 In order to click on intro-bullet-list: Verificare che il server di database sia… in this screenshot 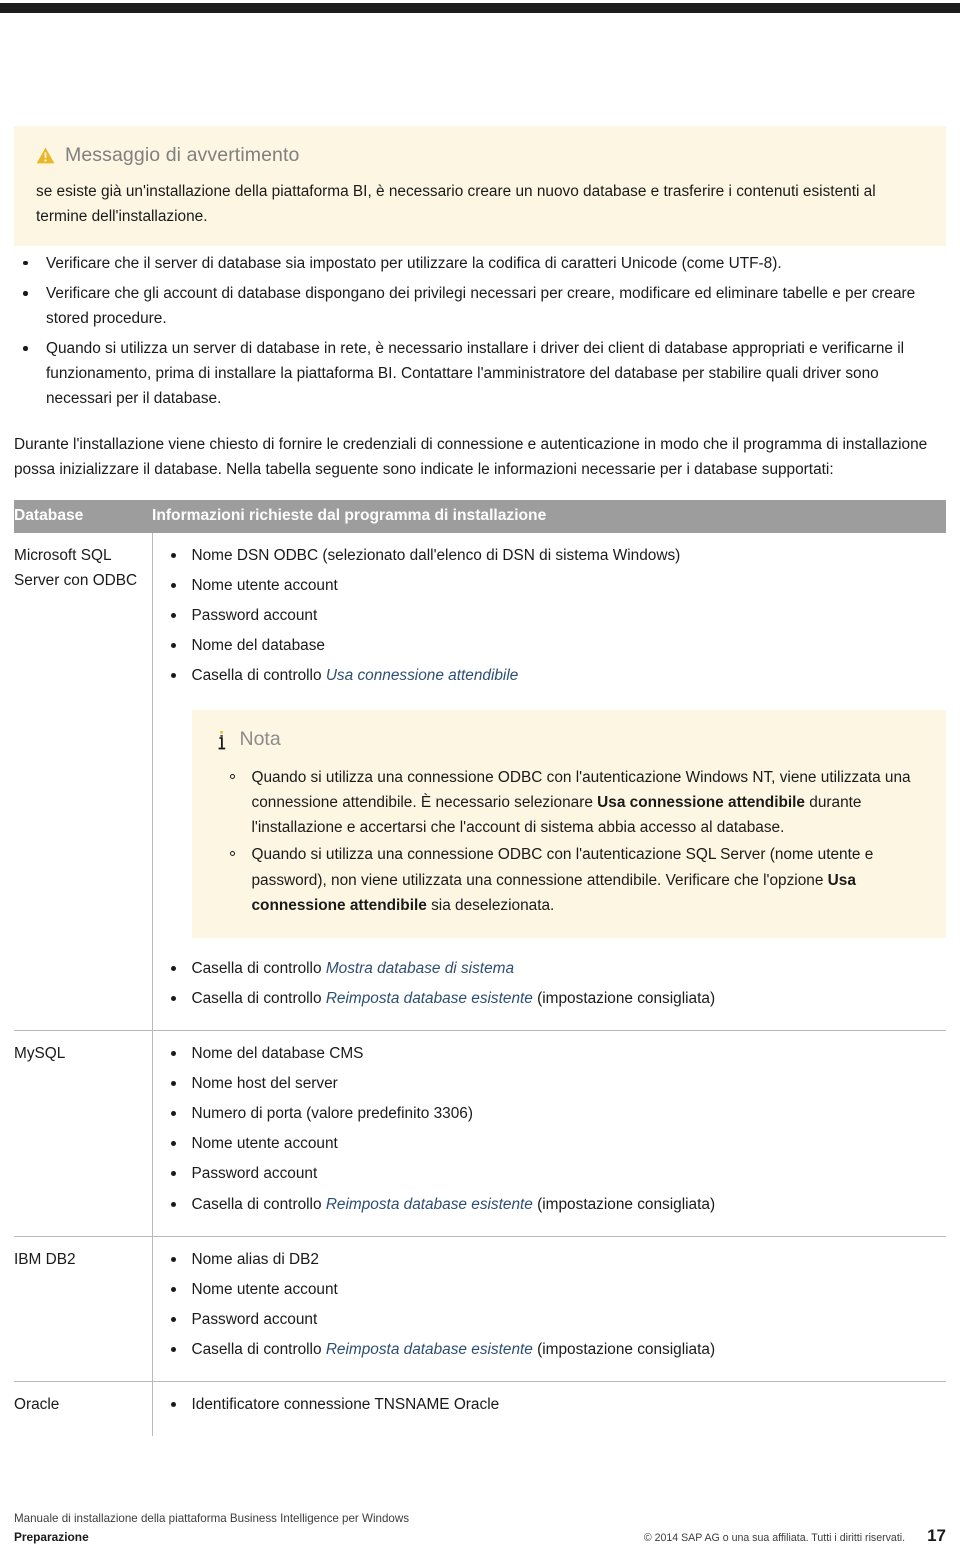, I will do `click(480, 331)`.